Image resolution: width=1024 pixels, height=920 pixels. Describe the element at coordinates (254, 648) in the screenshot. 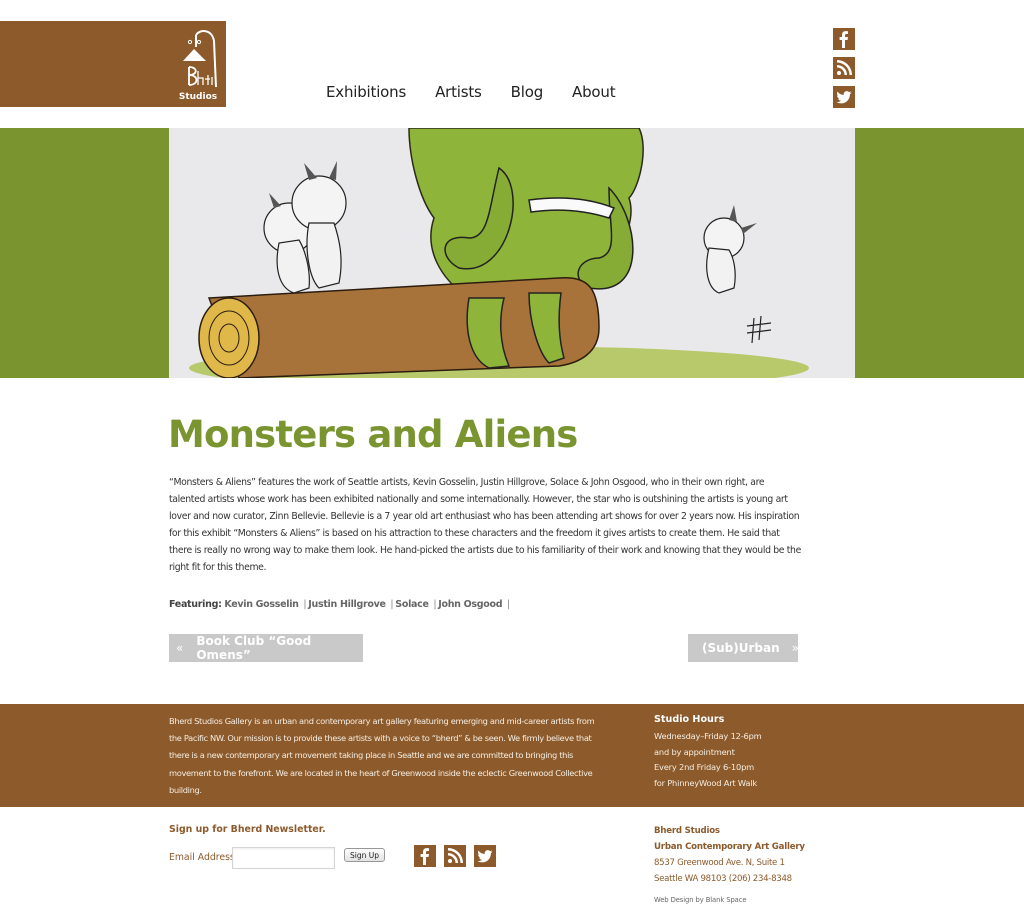

I see `previous-exhibition-label: Book Club “Good Omens”` at that location.